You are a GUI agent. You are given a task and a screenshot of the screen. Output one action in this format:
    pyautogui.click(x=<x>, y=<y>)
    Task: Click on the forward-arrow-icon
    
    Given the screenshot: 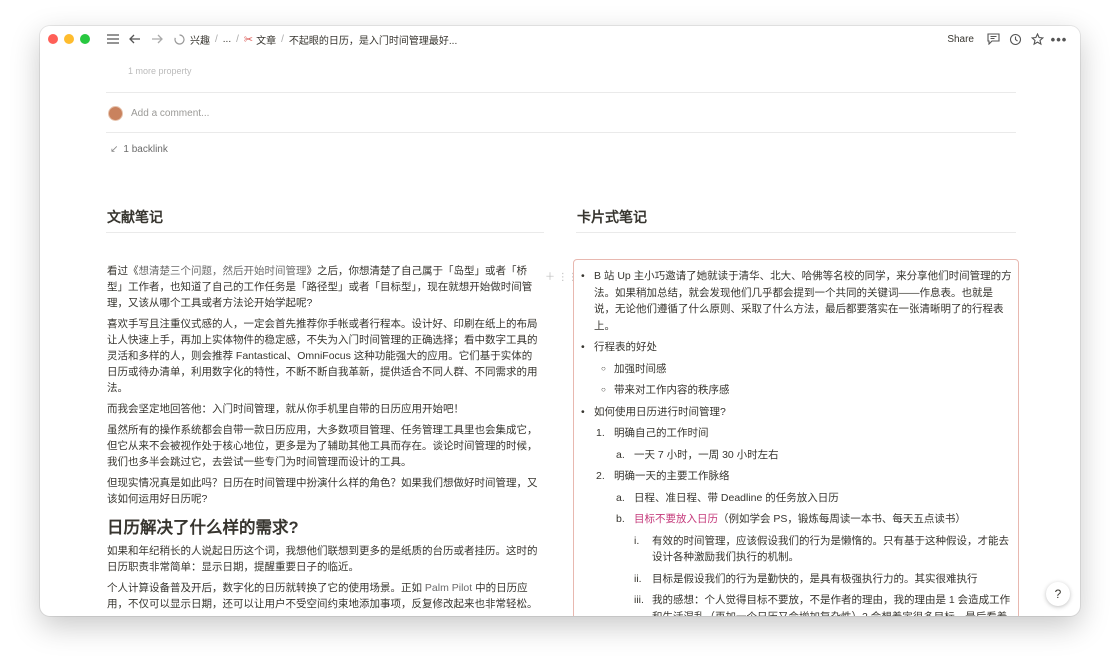 What is the action you would take?
    pyautogui.click(x=157, y=39)
    